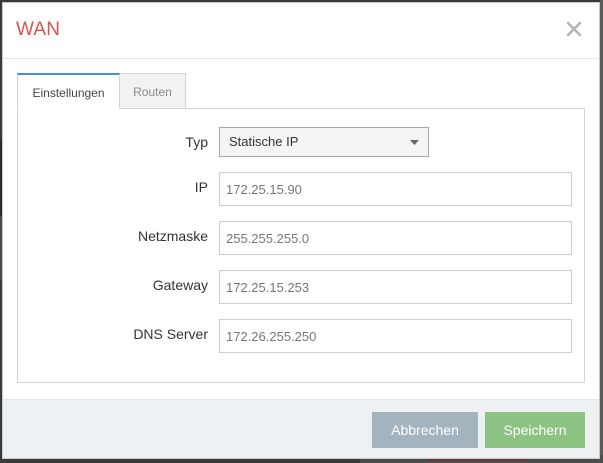 The height and width of the screenshot is (463, 603). Describe the element at coordinates (301, 428) in the screenshot. I see `dialog-footer: Abbrechen Speichern` at that location.